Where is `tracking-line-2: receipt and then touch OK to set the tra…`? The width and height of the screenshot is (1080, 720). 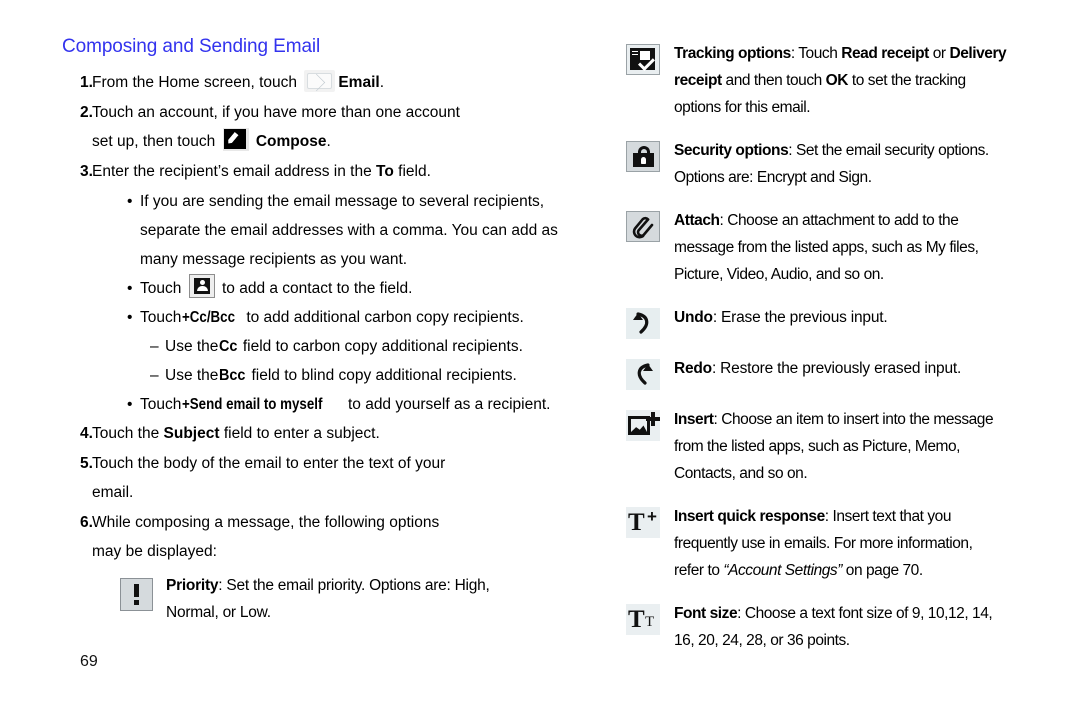 tracking-line-2: receipt and then touch OK to set the tra… is located at coordinates (856, 80).